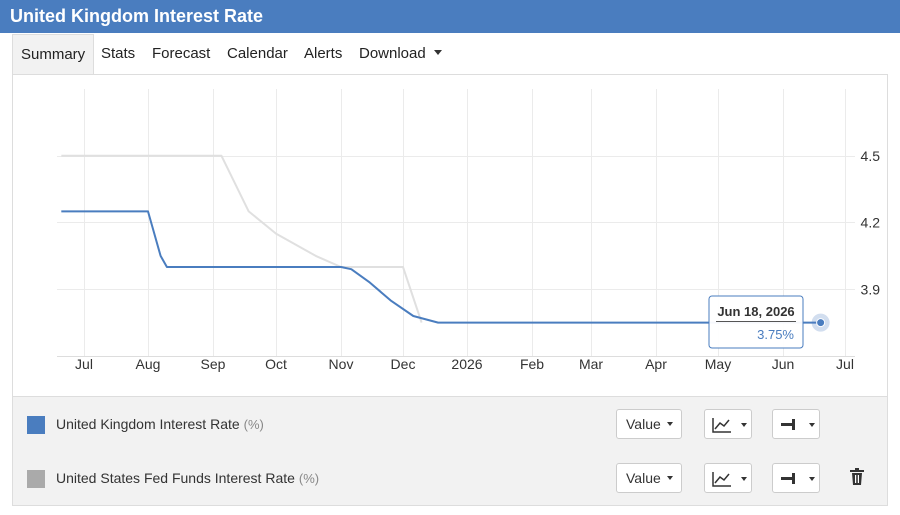 The width and height of the screenshot is (900, 515). I want to click on x-tick-label: 2026, so click(466, 364).